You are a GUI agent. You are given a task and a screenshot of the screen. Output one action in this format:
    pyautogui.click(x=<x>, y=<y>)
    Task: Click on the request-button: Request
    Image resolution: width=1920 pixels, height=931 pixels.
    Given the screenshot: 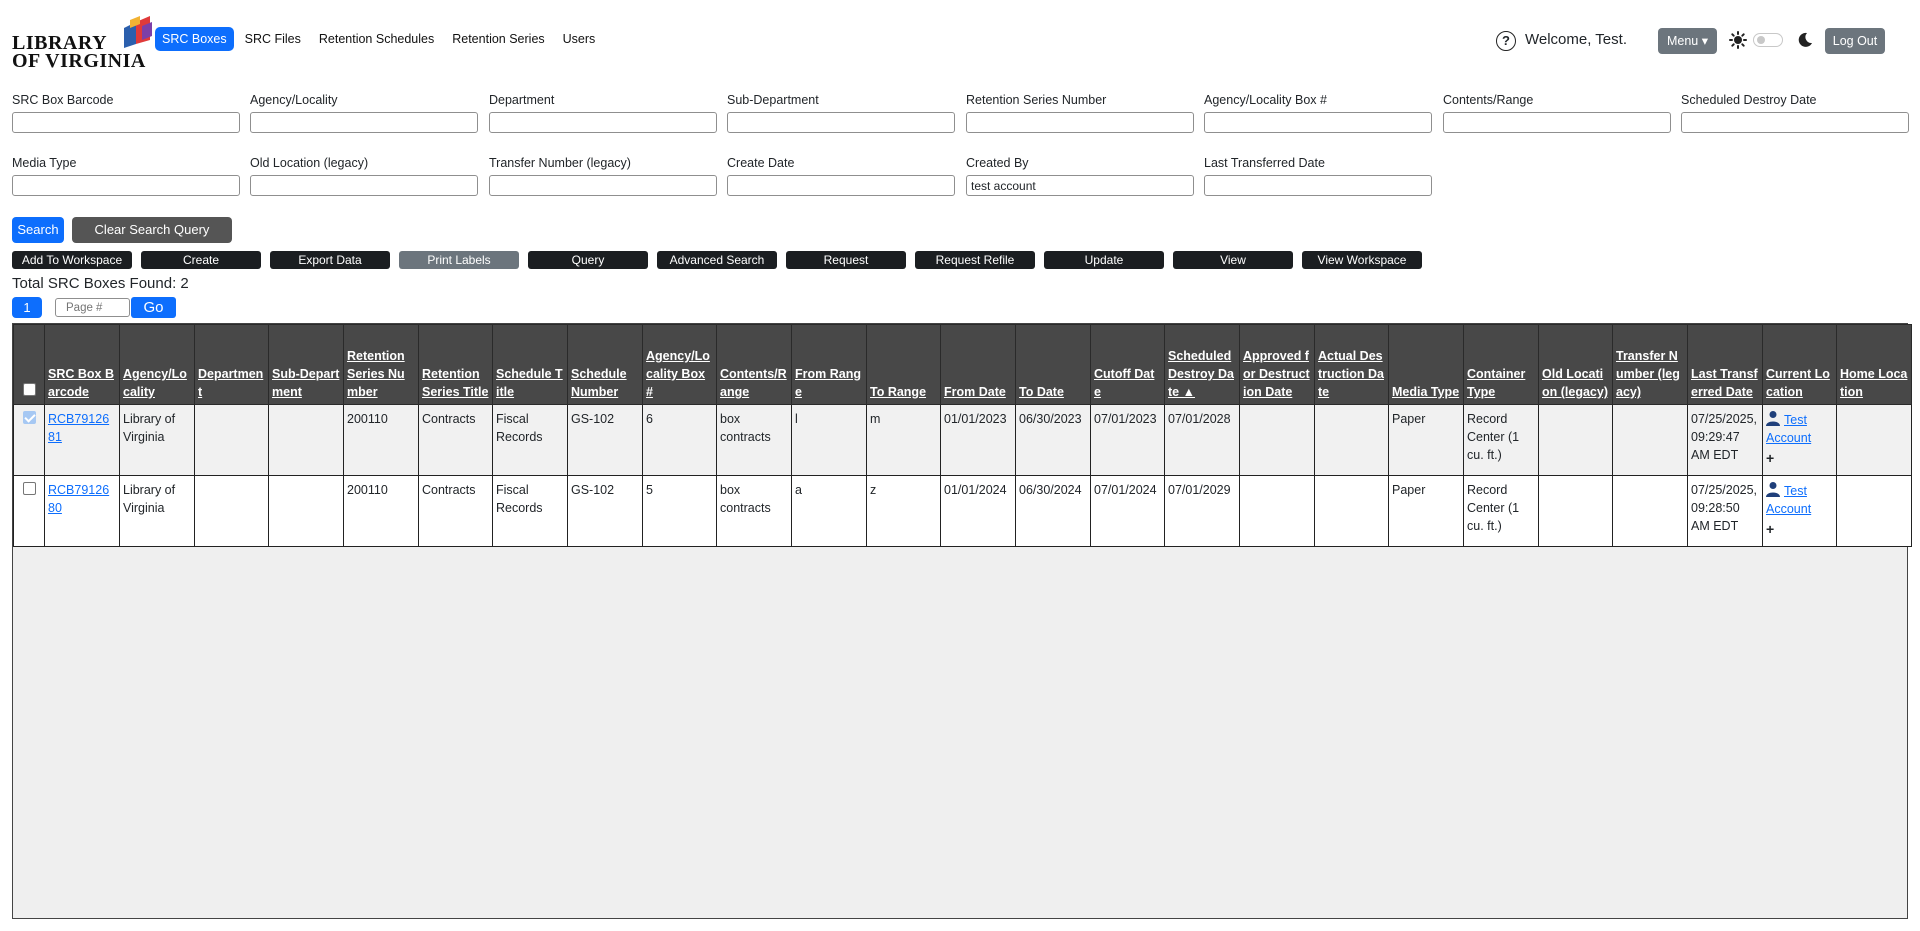 What is the action you would take?
    pyautogui.click(x=846, y=260)
    